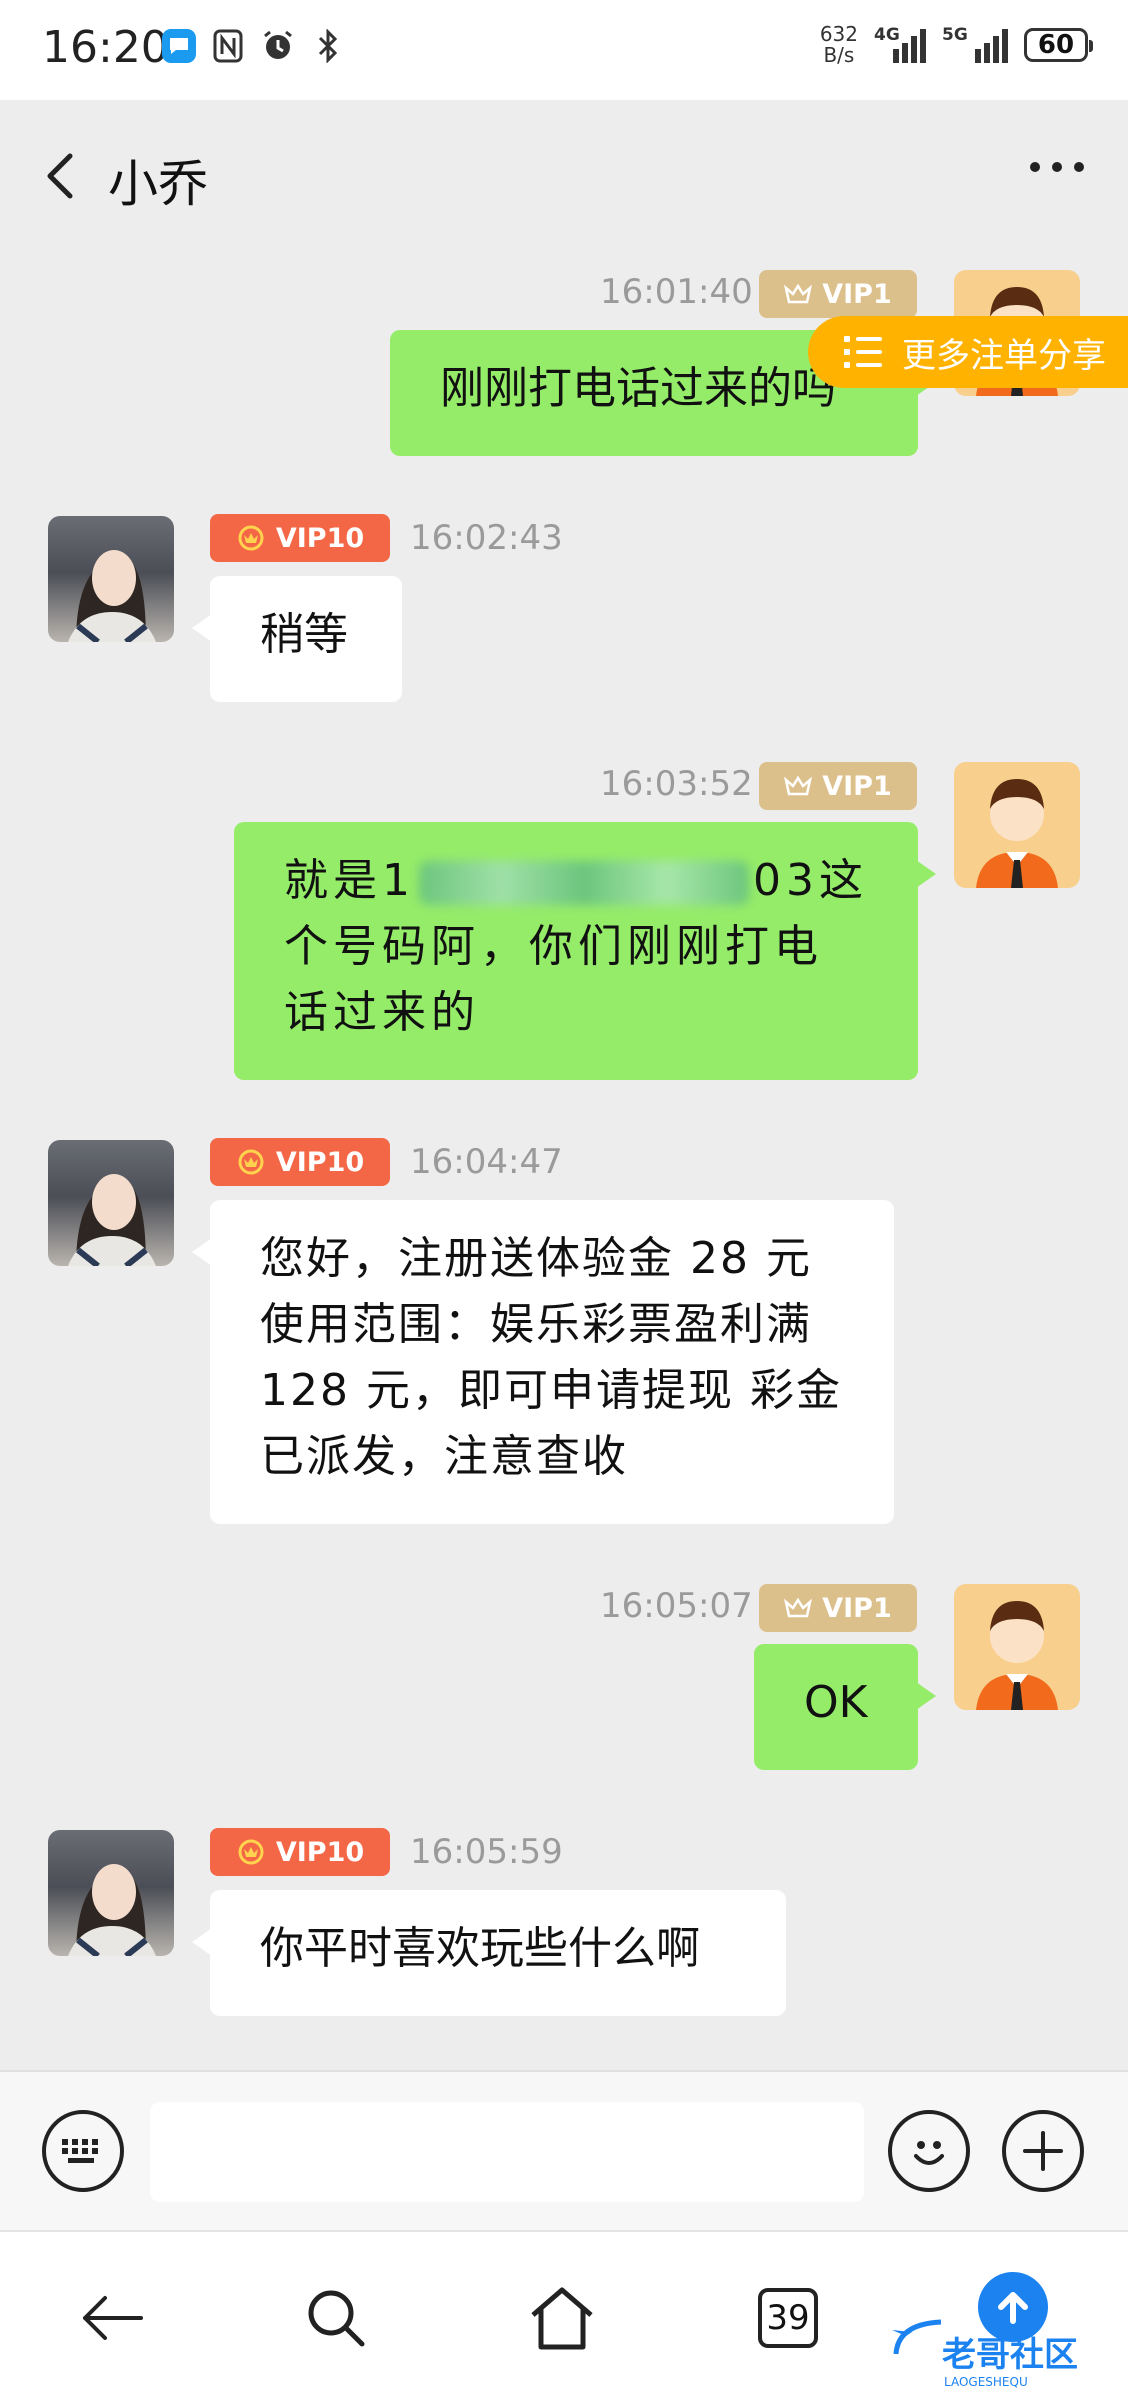 The image size is (1128, 2400). Describe the element at coordinates (564, 50) in the screenshot. I see `status-bar: 16:20 632 B/s 4G 5G 60` at that location.